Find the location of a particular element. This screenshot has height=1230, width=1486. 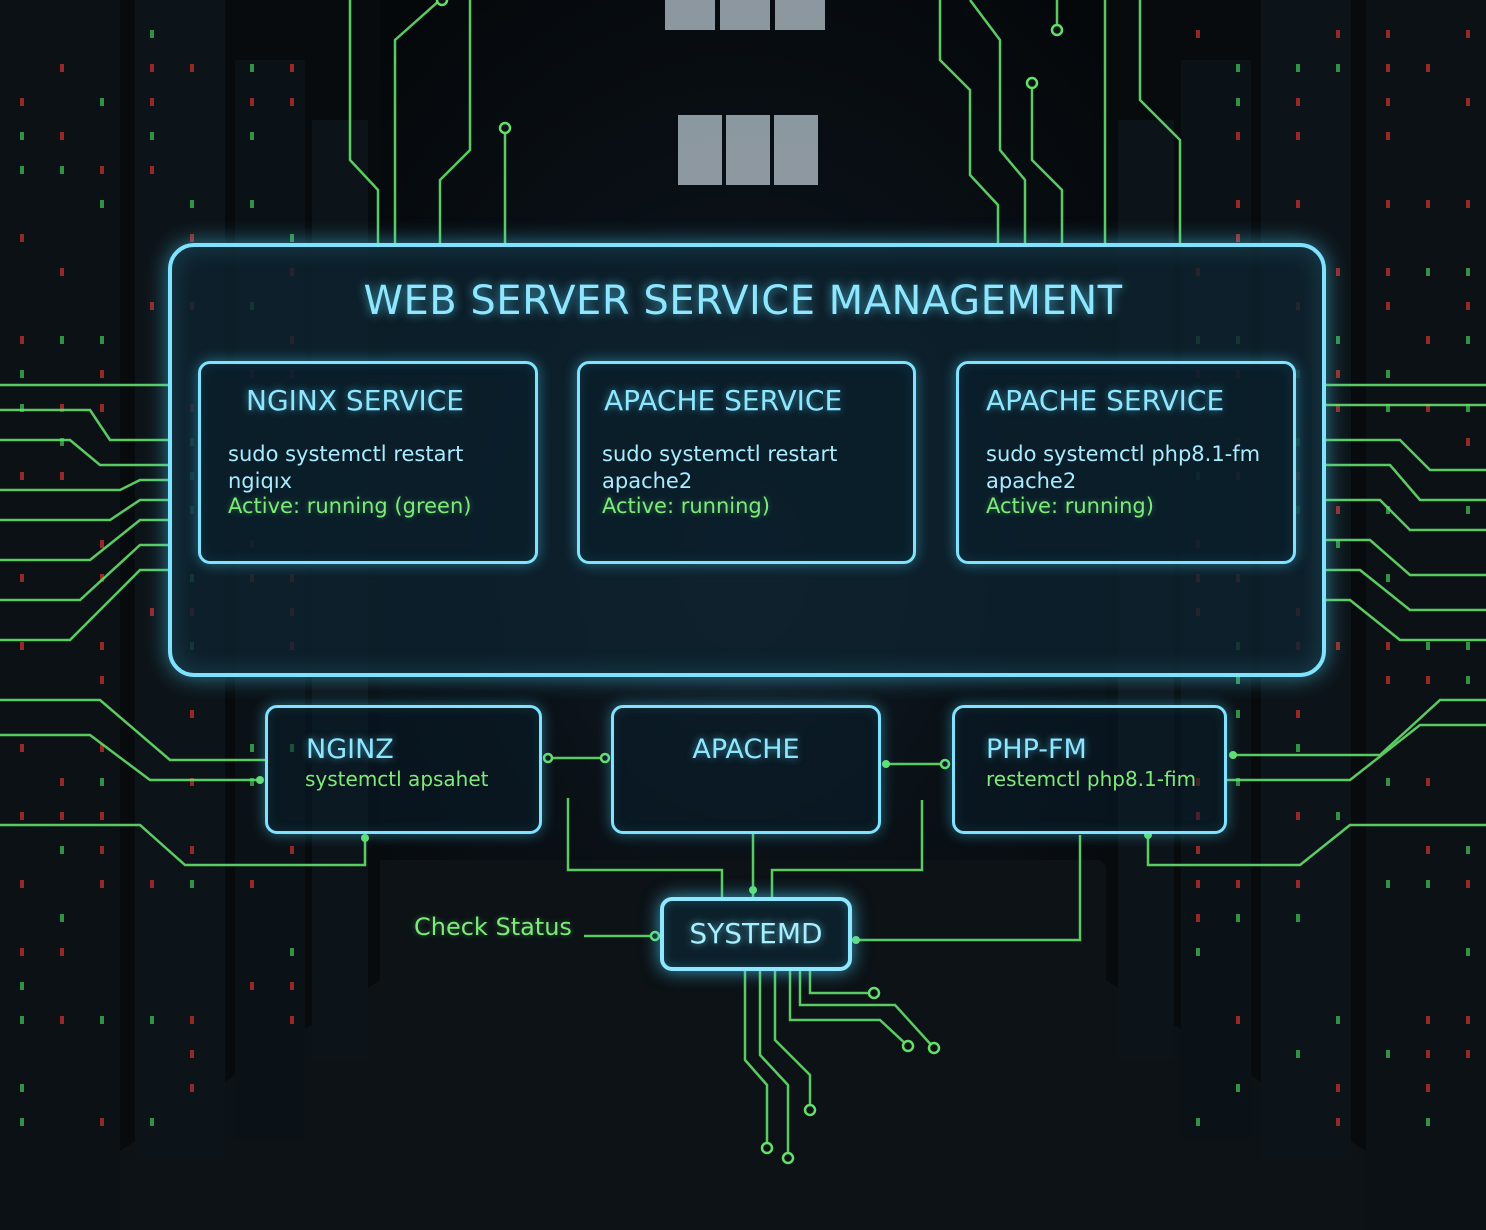

systemd-node: SYSTEMD is located at coordinates (756, 934).